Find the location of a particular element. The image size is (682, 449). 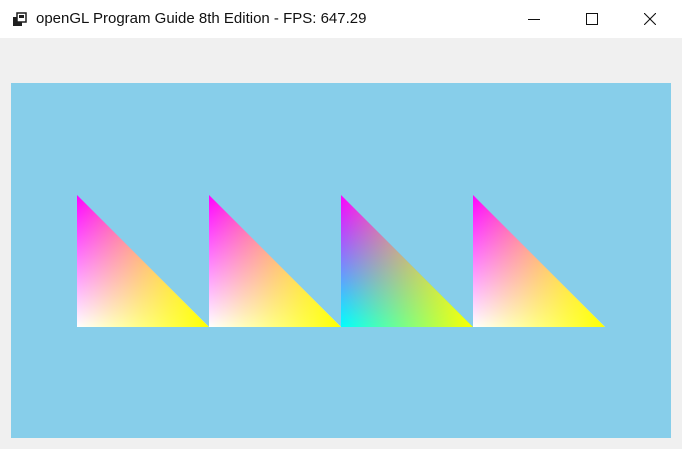

client-area-margin is located at coordinates (341, 60).